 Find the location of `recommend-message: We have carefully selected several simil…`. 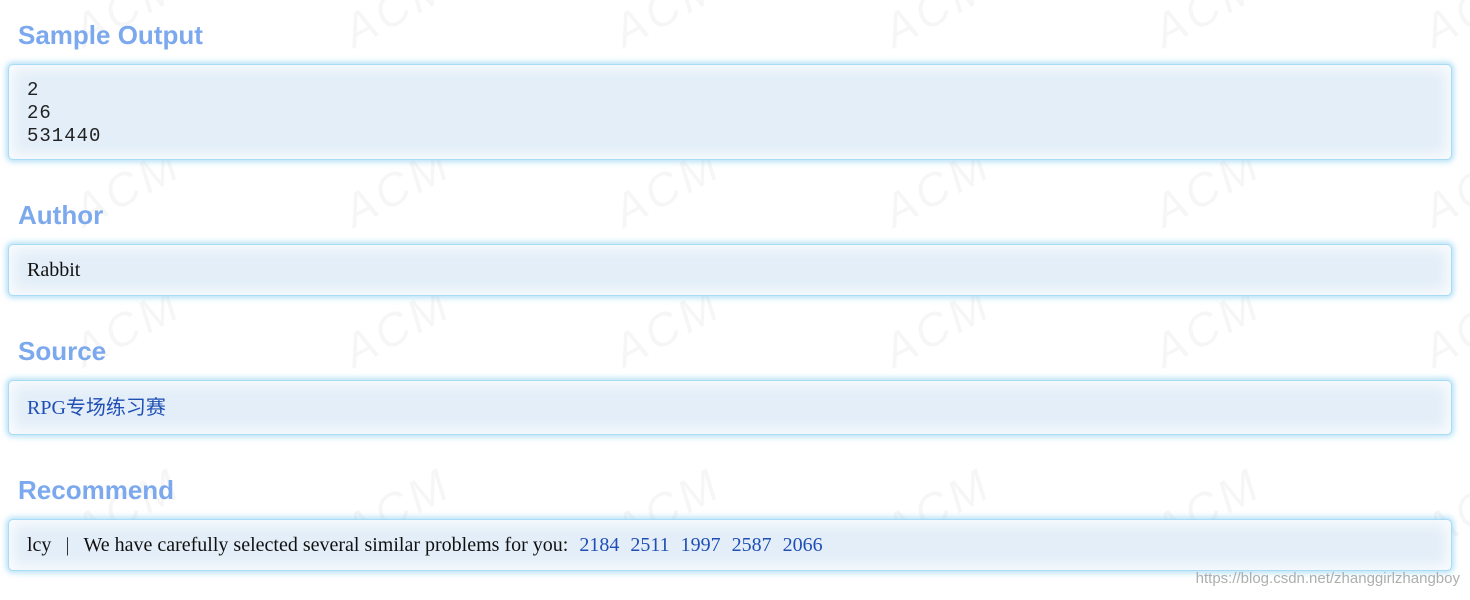

recommend-message: We have carefully selected several simil… is located at coordinates (326, 545).